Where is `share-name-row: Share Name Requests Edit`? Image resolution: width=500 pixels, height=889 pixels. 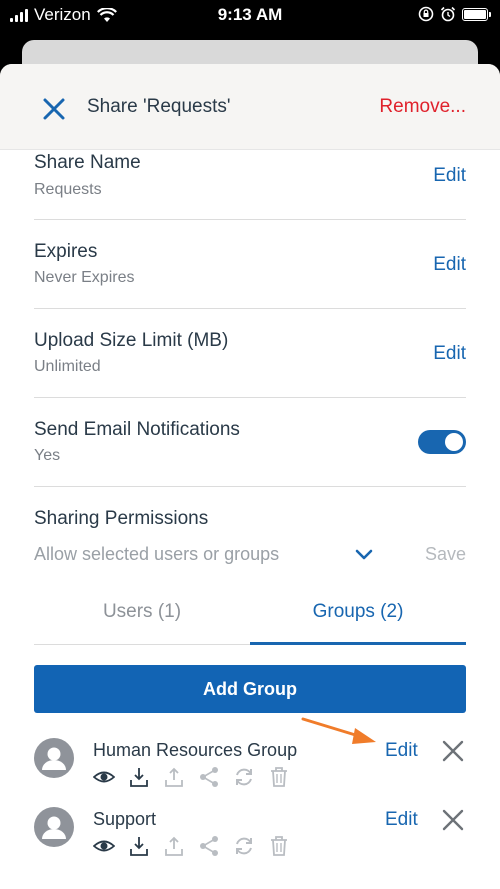
share-name-row: Share Name Requests Edit is located at coordinates (250, 185).